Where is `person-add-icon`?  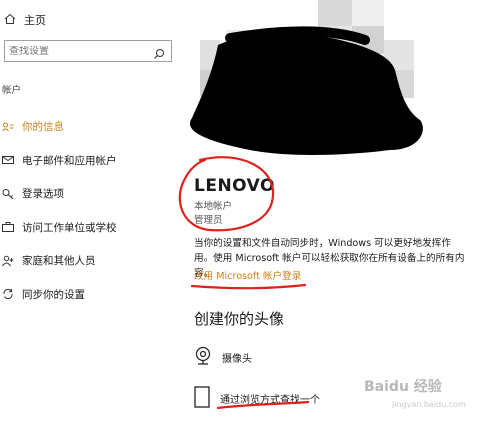 person-add-icon is located at coordinates (8, 261).